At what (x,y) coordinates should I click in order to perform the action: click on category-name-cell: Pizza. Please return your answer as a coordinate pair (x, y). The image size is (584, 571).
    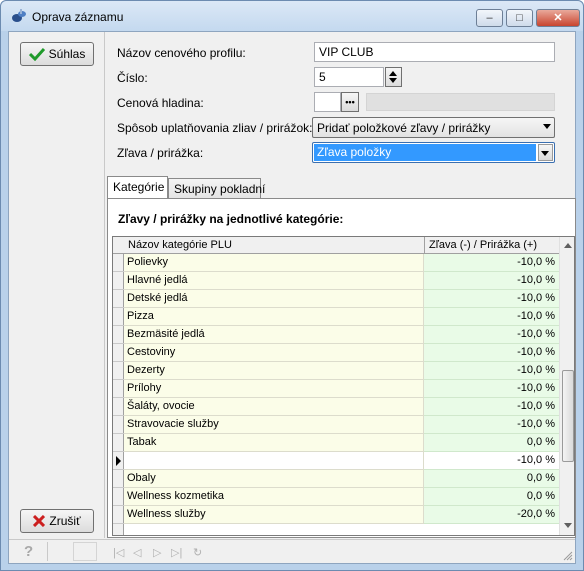
    Looking at the image, I should click on (274, 317).